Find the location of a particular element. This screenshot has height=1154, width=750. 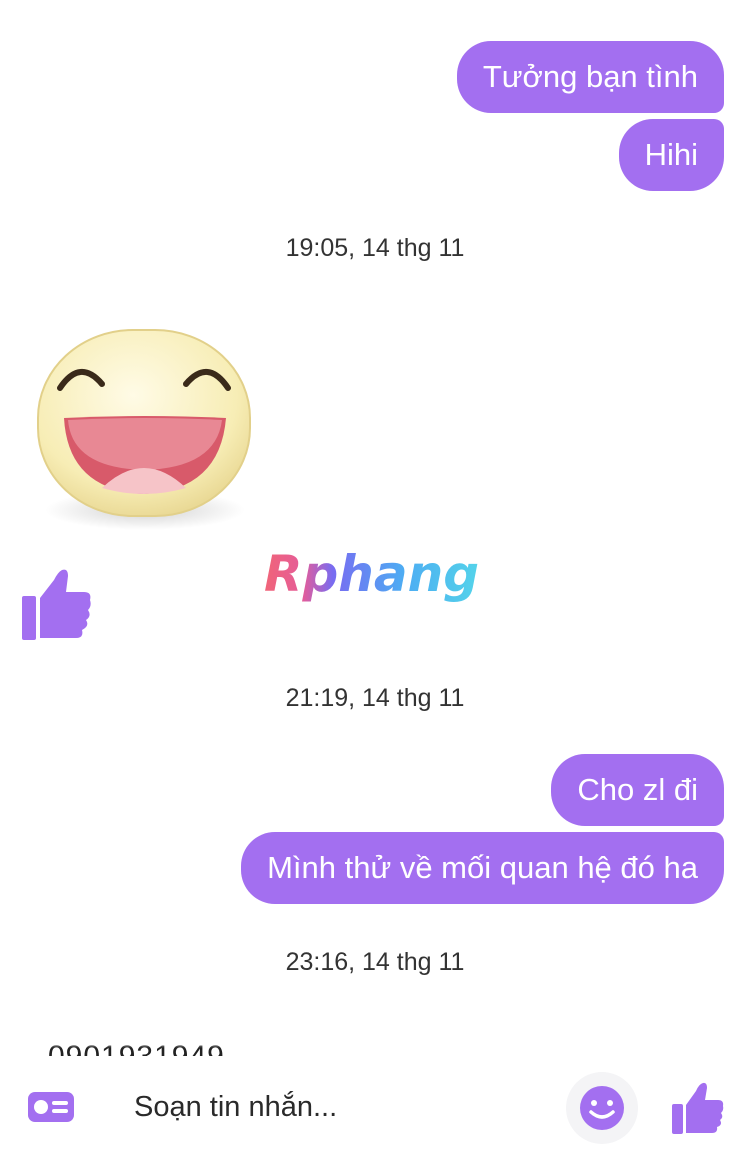

smiley-icon is located at coordinates (602, 1108).